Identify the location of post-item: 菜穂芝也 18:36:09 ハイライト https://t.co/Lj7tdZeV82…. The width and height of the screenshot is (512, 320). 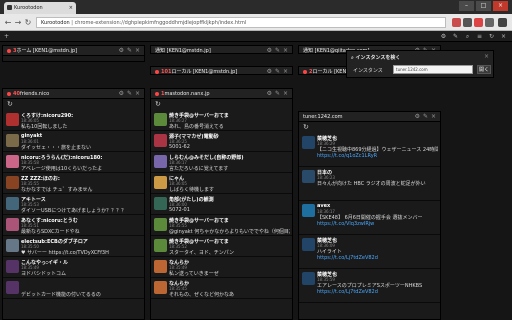
(369, 252).